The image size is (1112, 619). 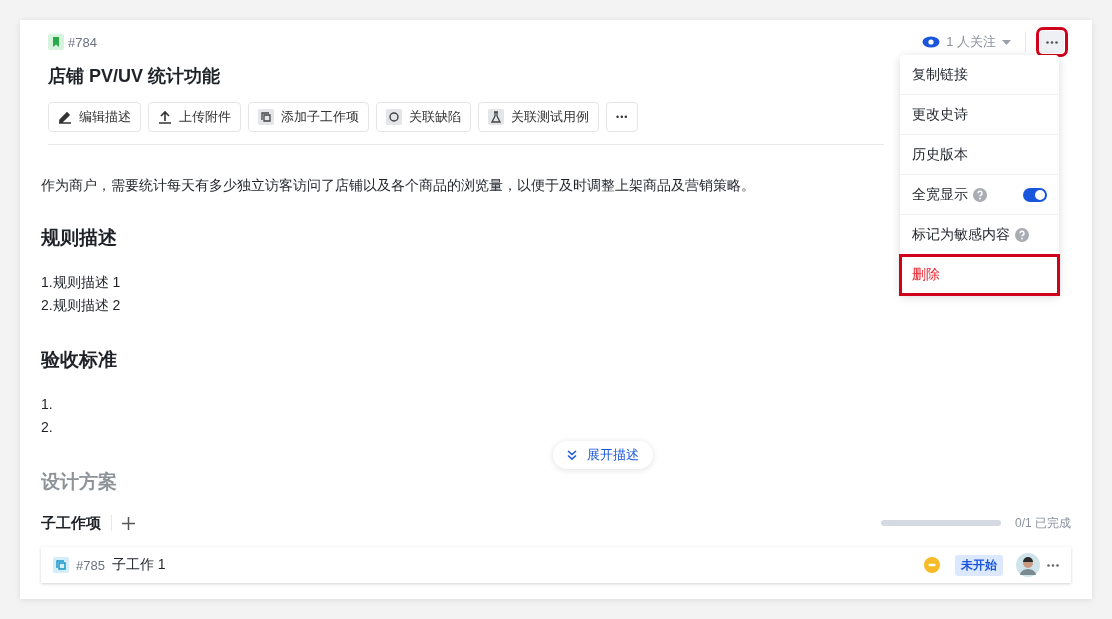 What do you see at coordinates (56, 42) in the screenshot?
I see `bookmark-icon` at bounding box center [56, 42].